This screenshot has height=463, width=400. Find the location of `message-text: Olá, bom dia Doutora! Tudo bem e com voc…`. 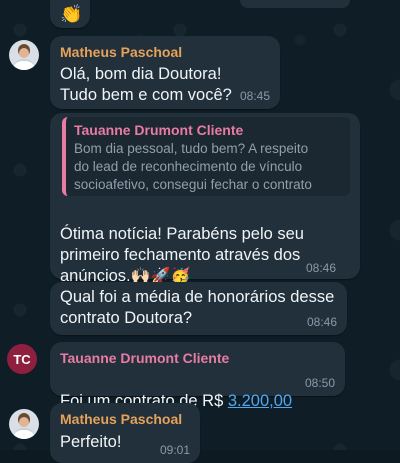

message-text: Olá, bom dia Doutora! Tudo bem e com voc… is located at coordinates (146, 84).